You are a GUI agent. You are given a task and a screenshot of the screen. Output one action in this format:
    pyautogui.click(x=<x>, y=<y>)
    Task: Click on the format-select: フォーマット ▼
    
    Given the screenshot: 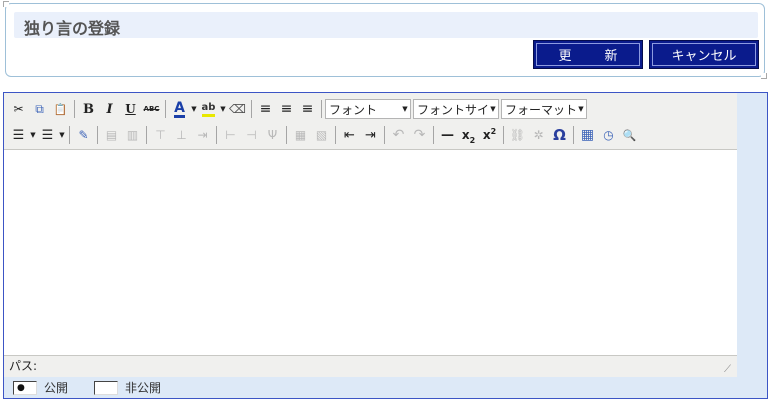 What is the action you would take?
    pyautogui.click(x=544, y=109)
    